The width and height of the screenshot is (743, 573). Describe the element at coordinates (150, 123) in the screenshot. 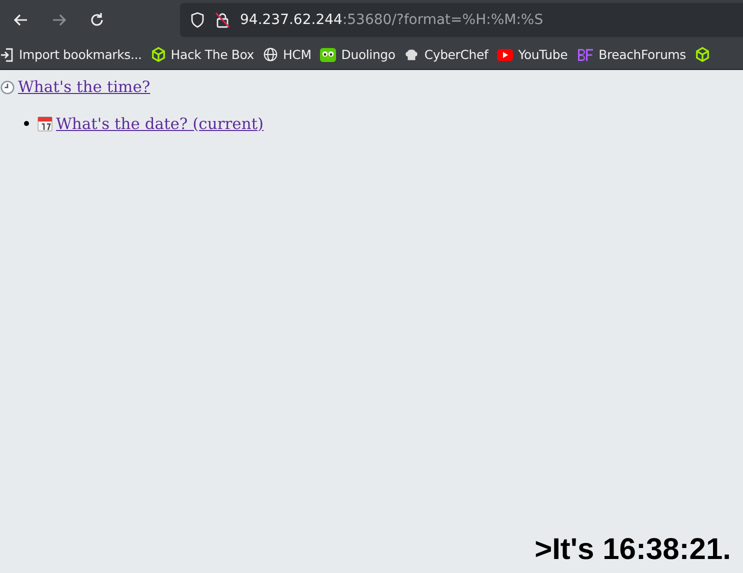

I see `date-link: What's the date? (current)` at that location.